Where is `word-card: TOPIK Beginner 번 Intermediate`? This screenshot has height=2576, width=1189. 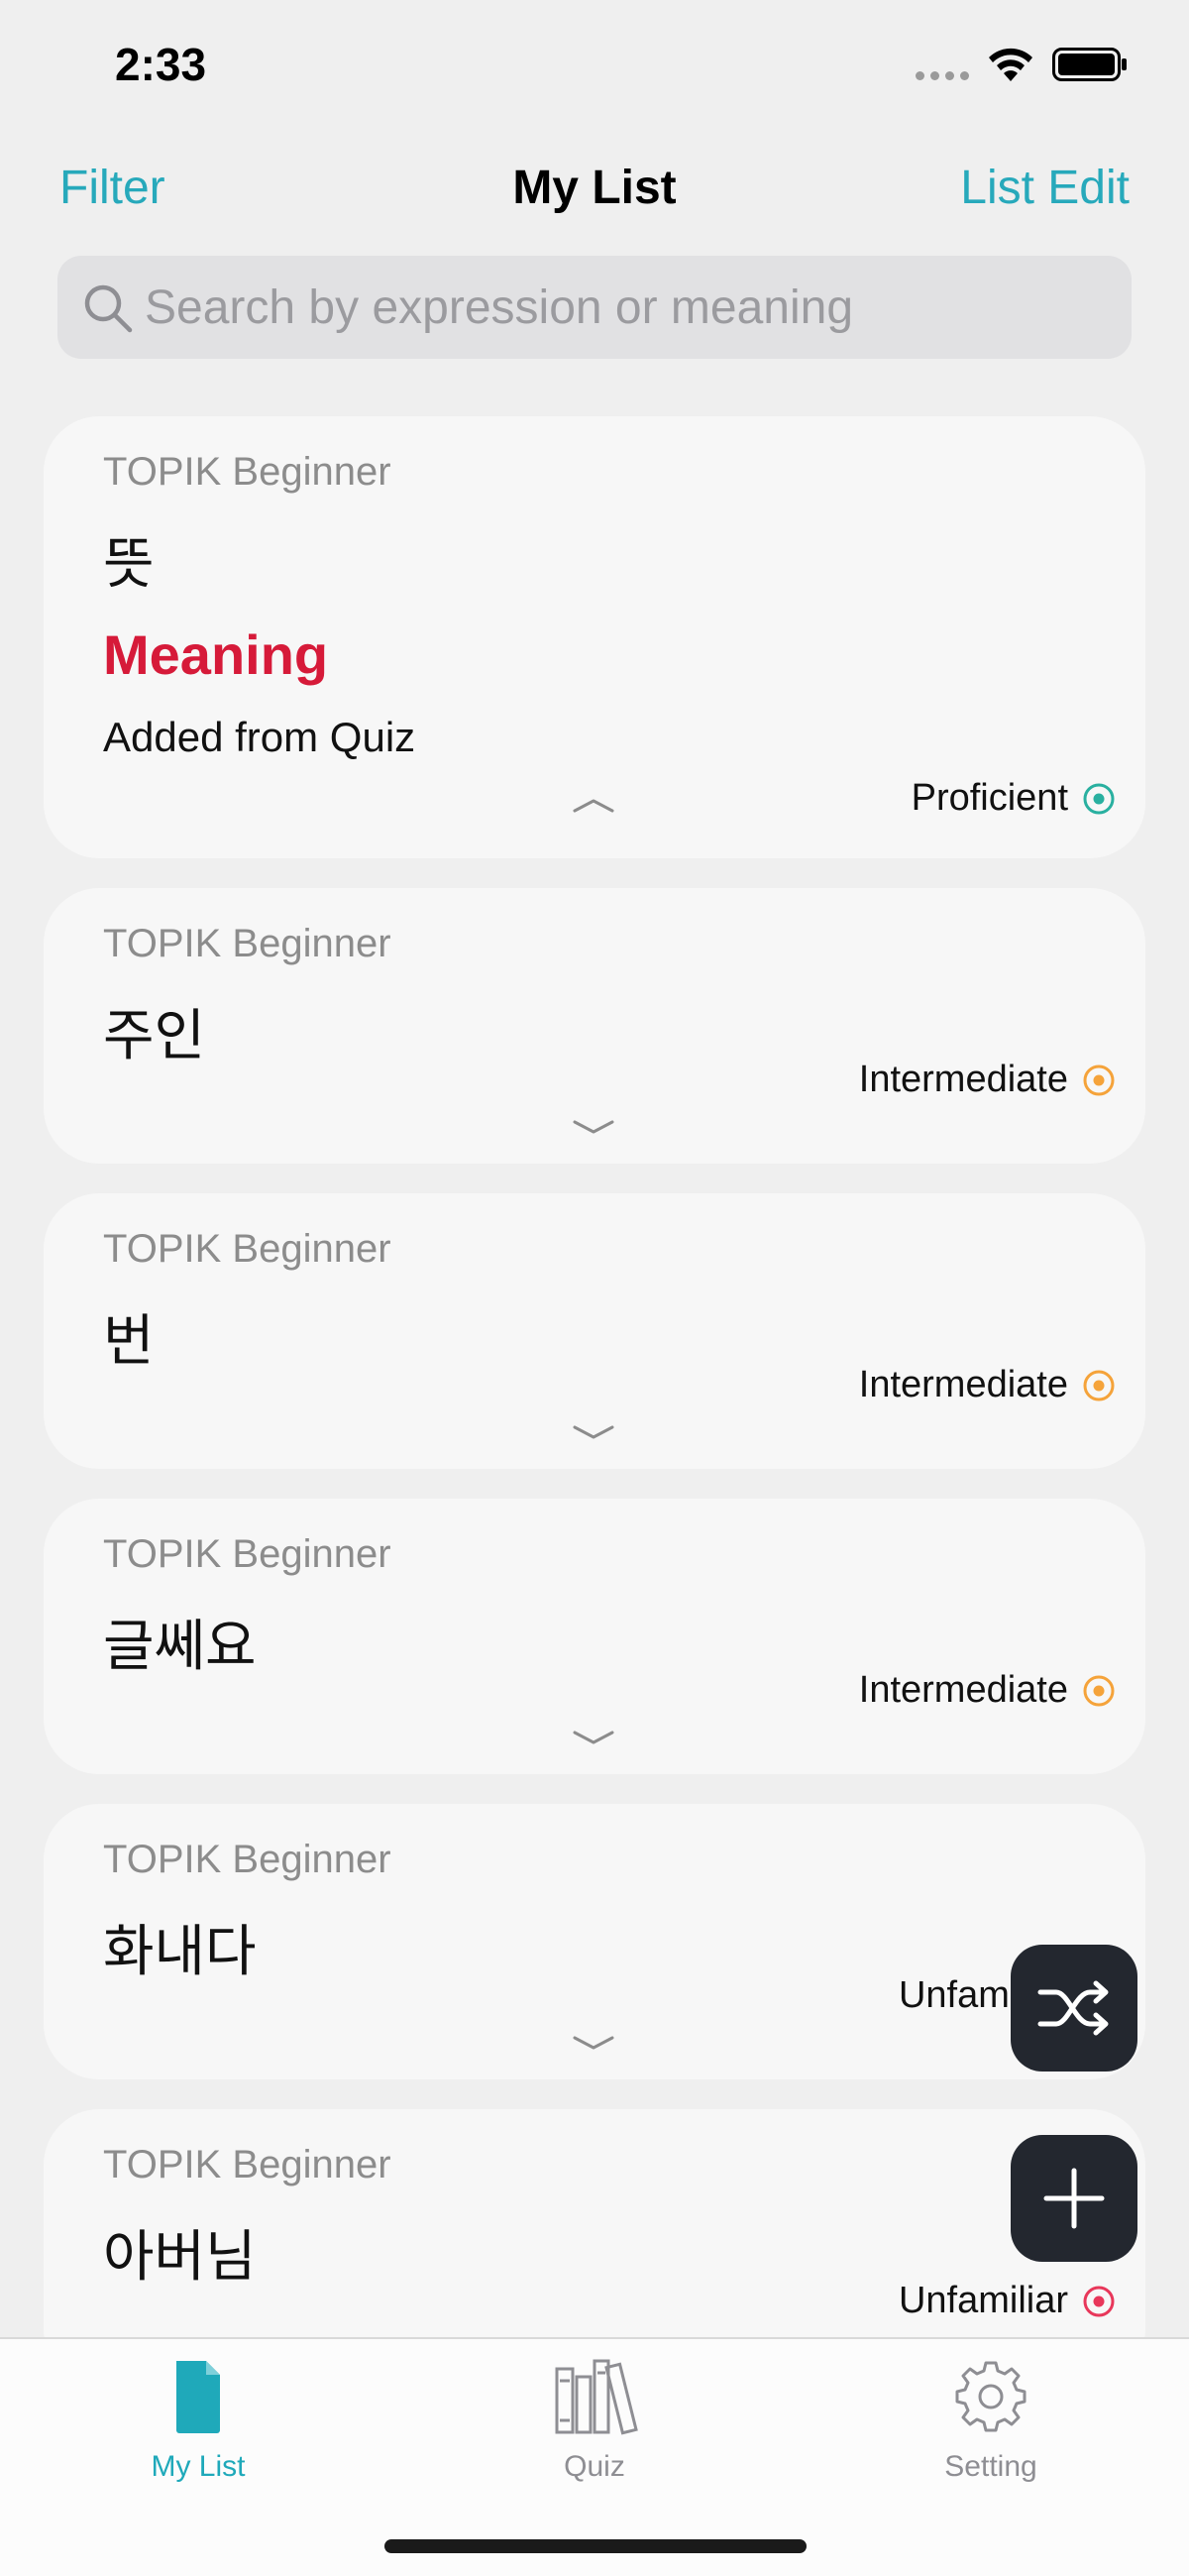
word-card: TOPIK Beginner 번 Intermediate is located at coordinates (594, 1331).